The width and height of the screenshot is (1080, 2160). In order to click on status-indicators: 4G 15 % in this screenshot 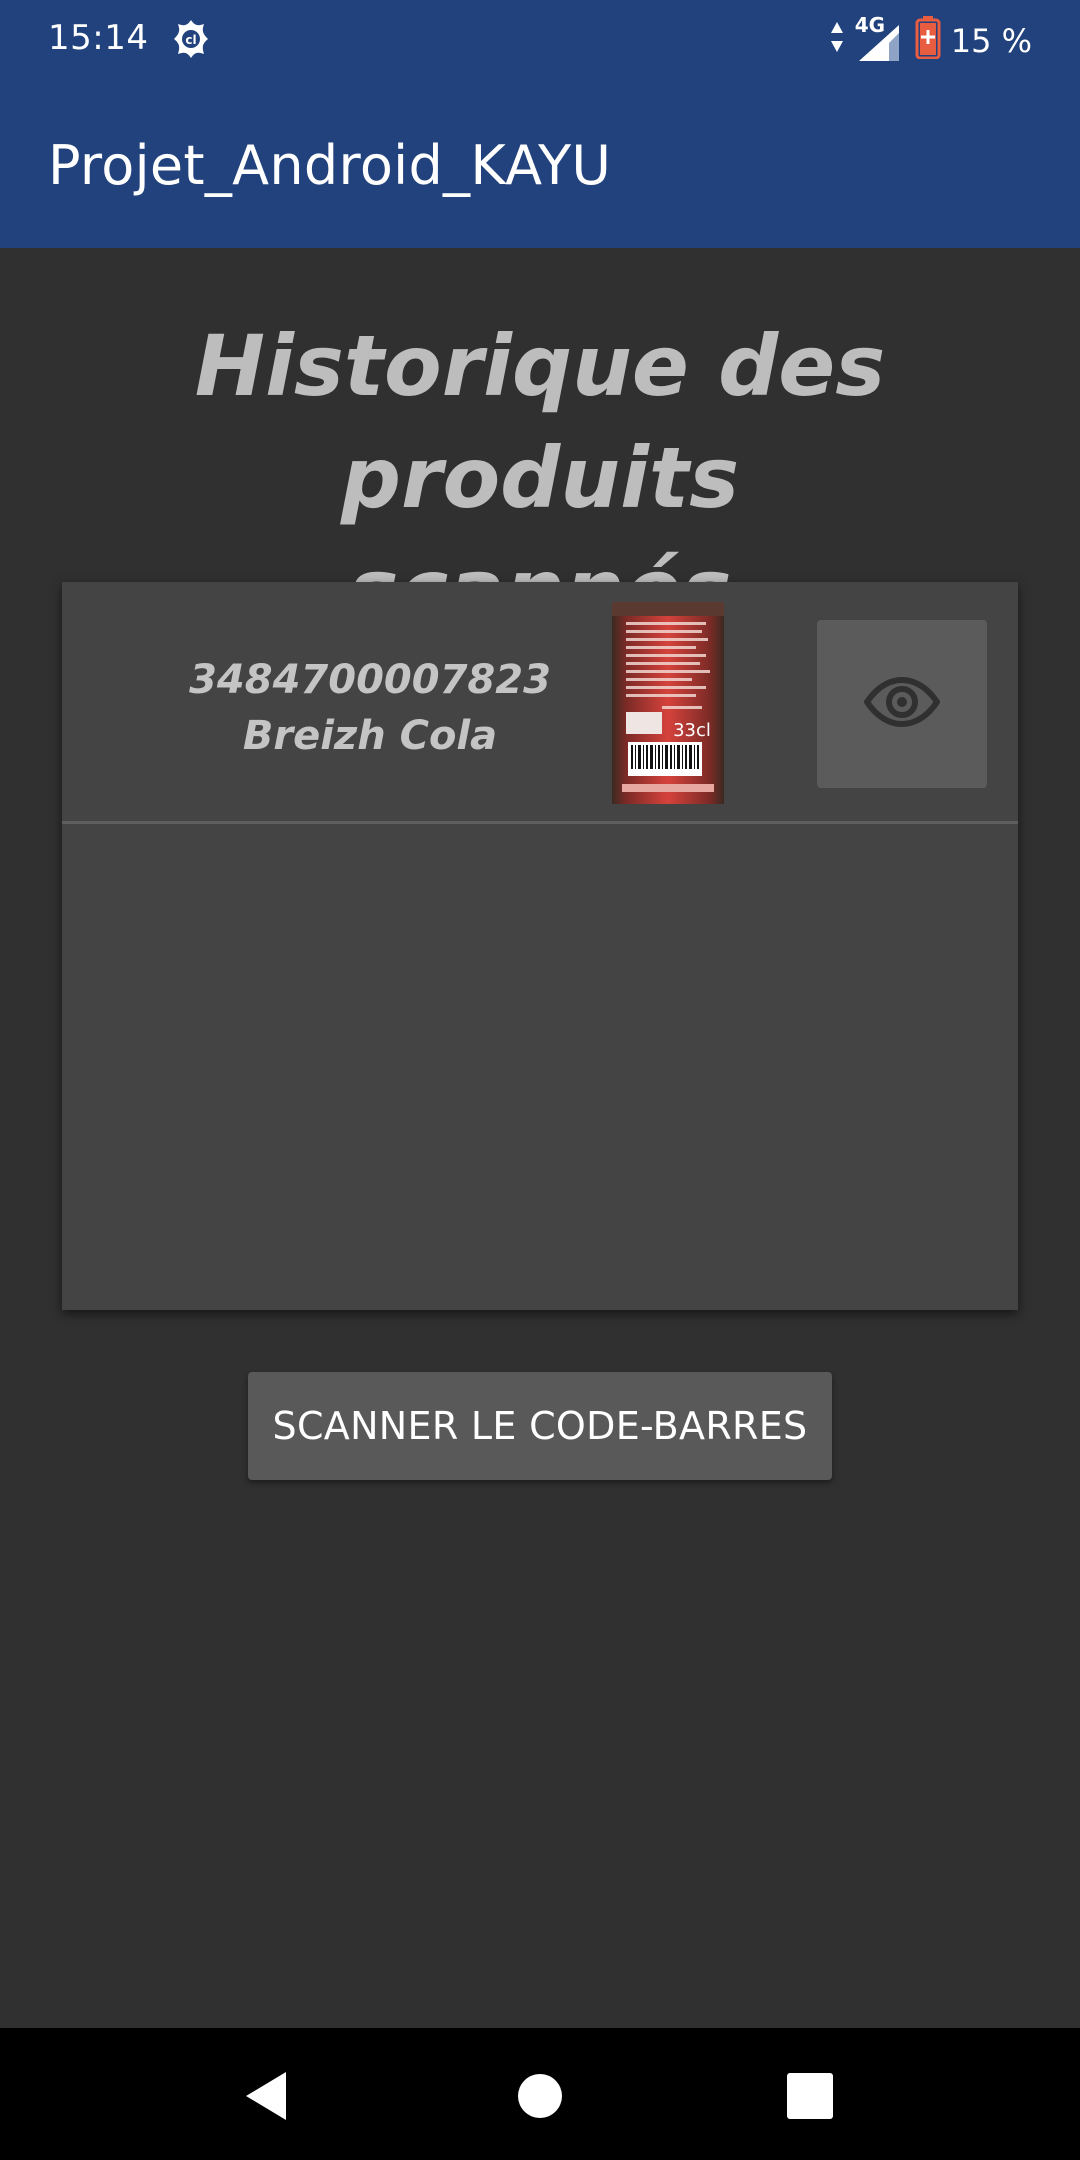, I will do `click(930, 40)`.